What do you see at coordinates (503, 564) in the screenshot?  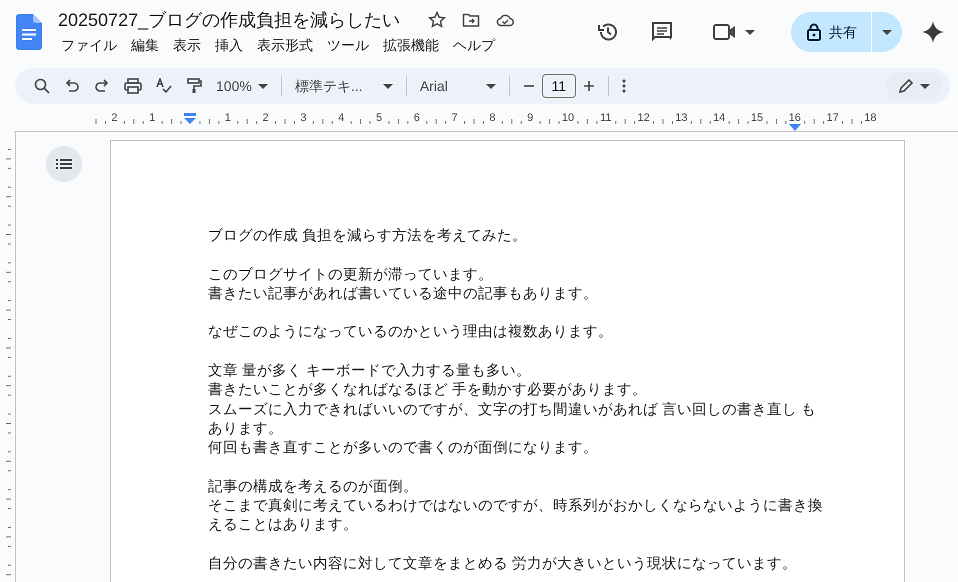 I see `text-paragraph: 自分の書きたい内容に対して文章をまとめる 労力が大きいという現状になっています。` at bounding box center [503, 564].